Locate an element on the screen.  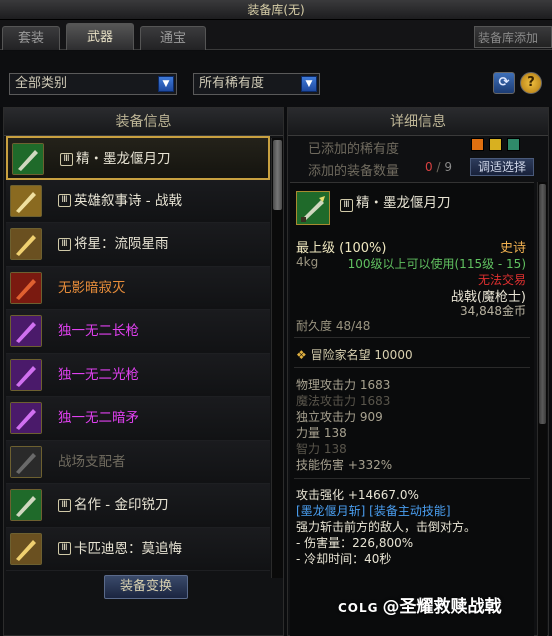
category-select: 全部类别 ▼ is located at coordinates (93, 84).